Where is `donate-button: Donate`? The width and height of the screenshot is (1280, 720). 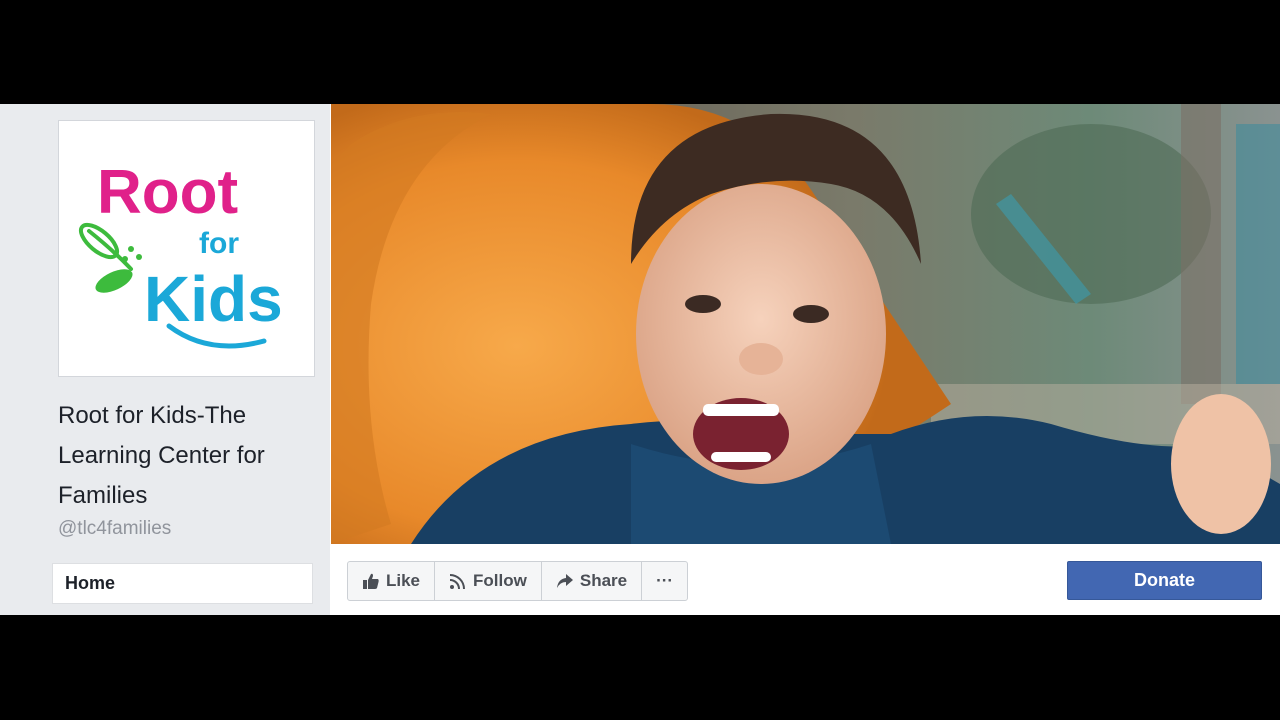
donate-button: Donate is located at coordinates (1164, 580).